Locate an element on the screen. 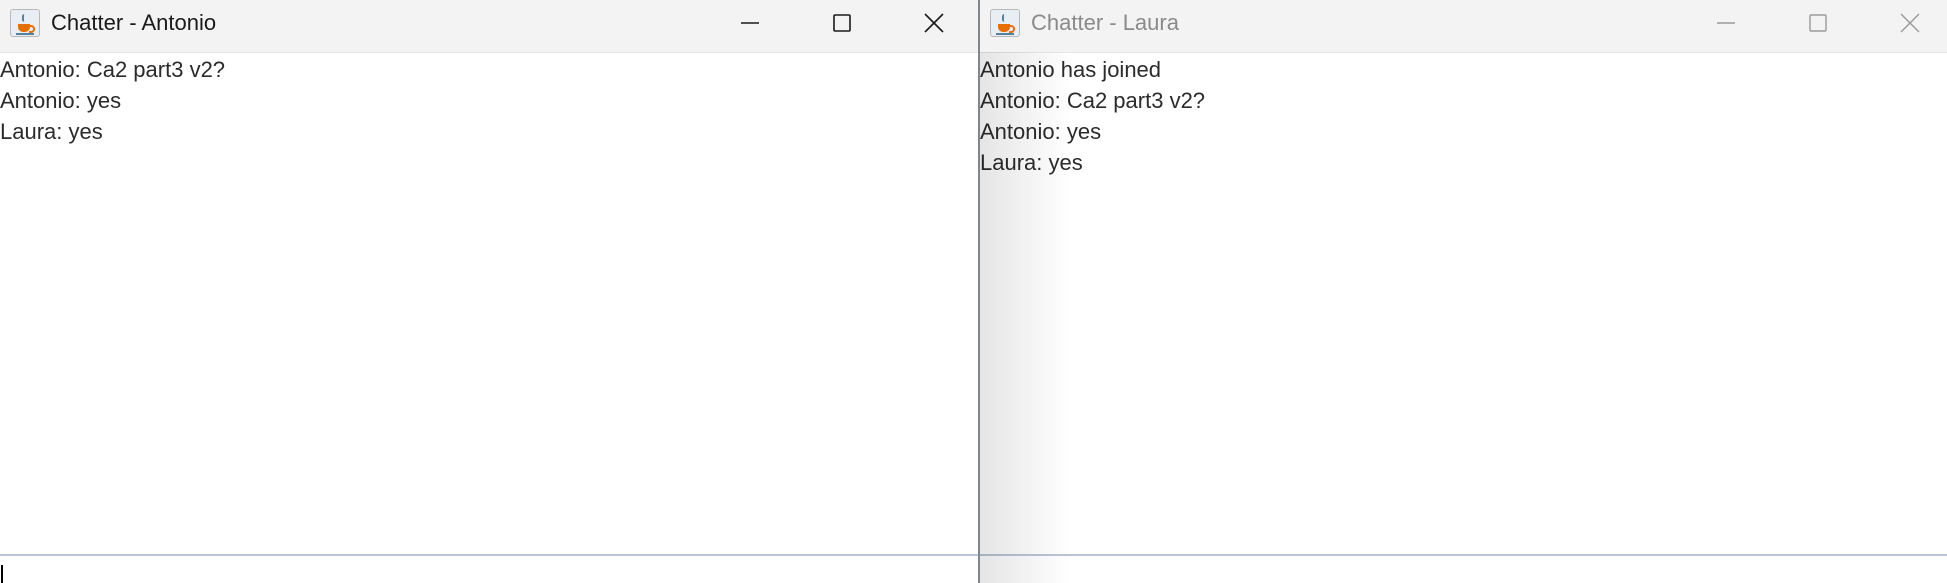 This screenshot has width=1947, height=583. title-bar: Chatter - Antonio is located at coordinates (489, 26).